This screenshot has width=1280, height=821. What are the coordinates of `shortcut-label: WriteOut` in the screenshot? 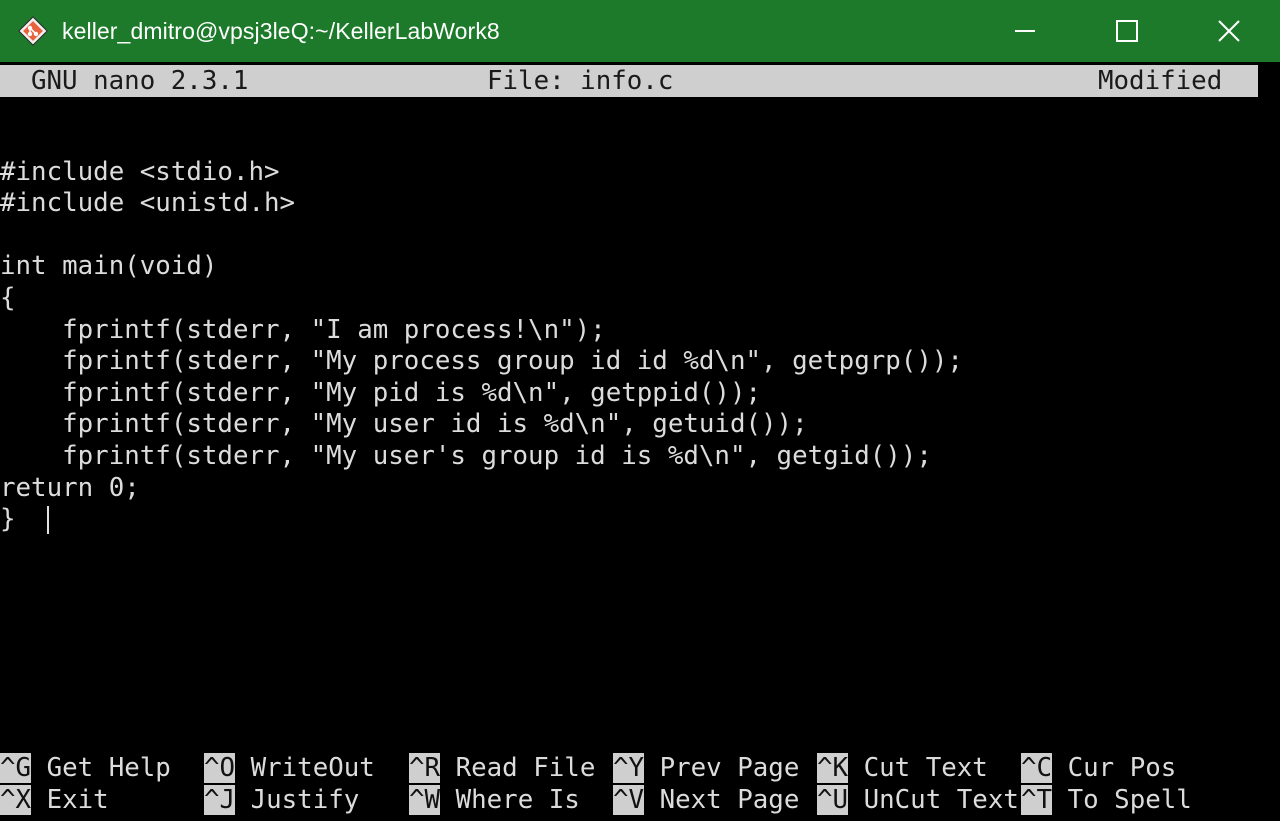 It's located at (305, 768).